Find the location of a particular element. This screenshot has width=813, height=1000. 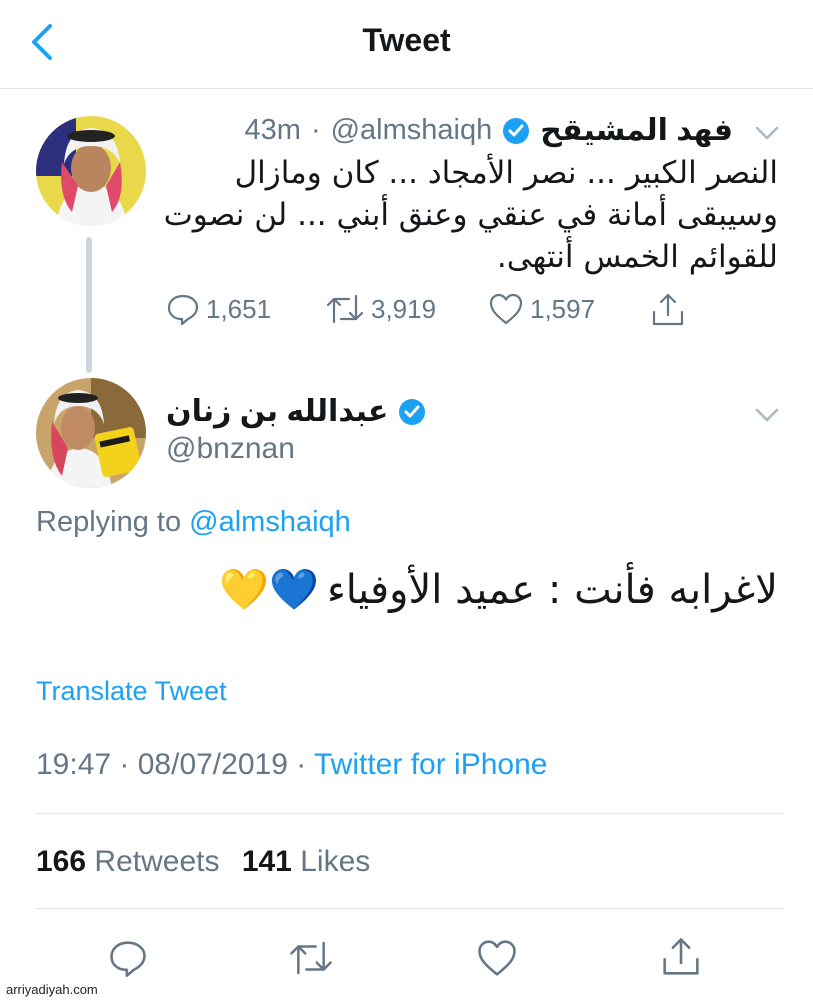

main-handle: @bnznan is located at coordinates (230, 449).